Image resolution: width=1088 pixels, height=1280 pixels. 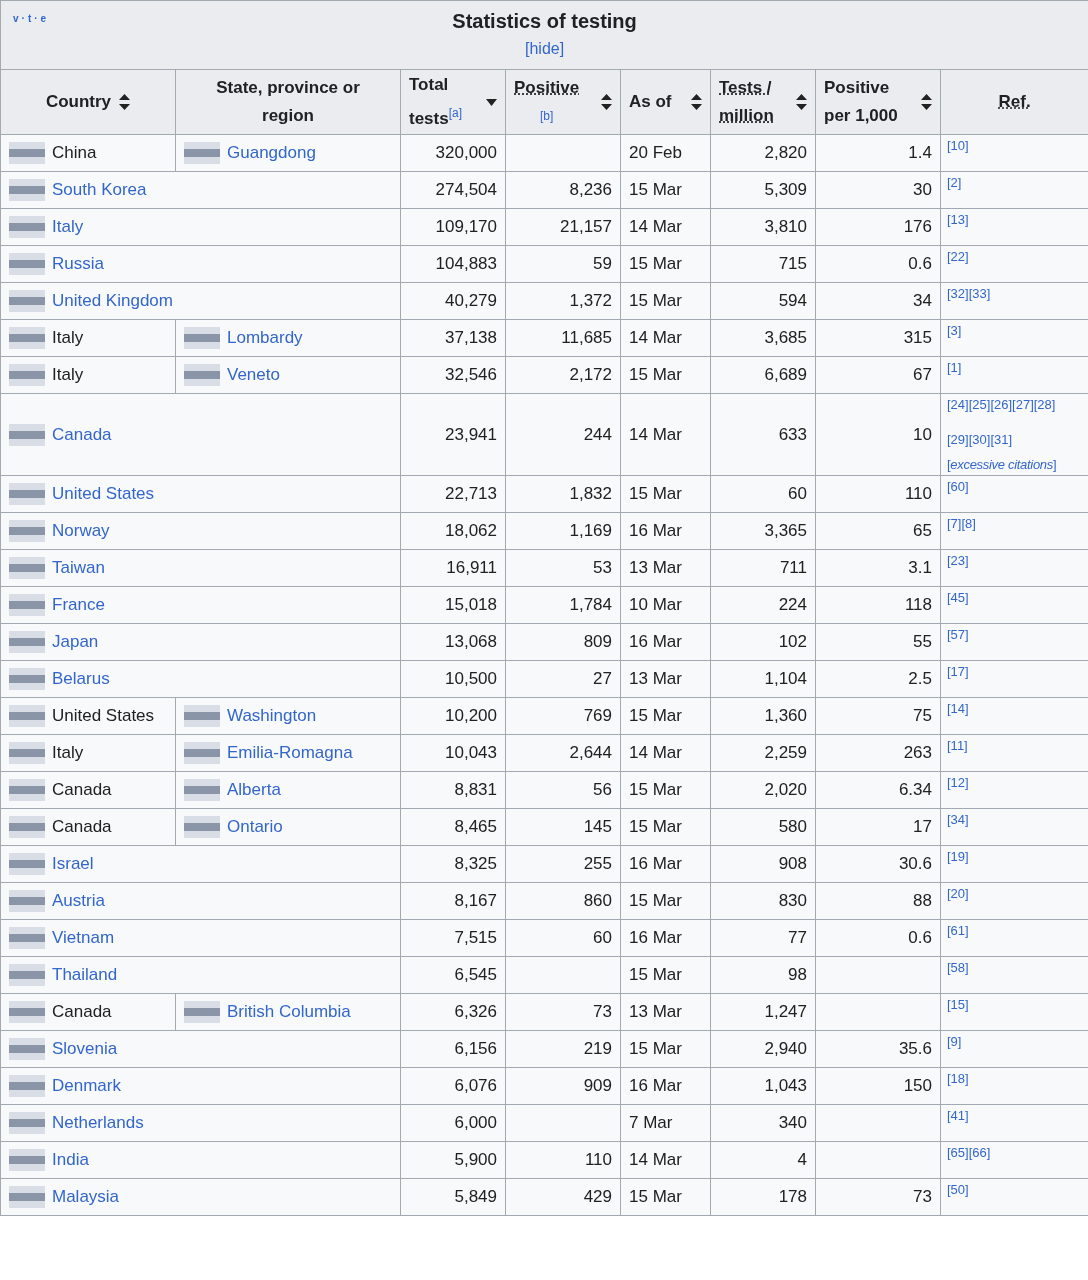 I want to click on table-cell: 263, so click(x=917, y=752).